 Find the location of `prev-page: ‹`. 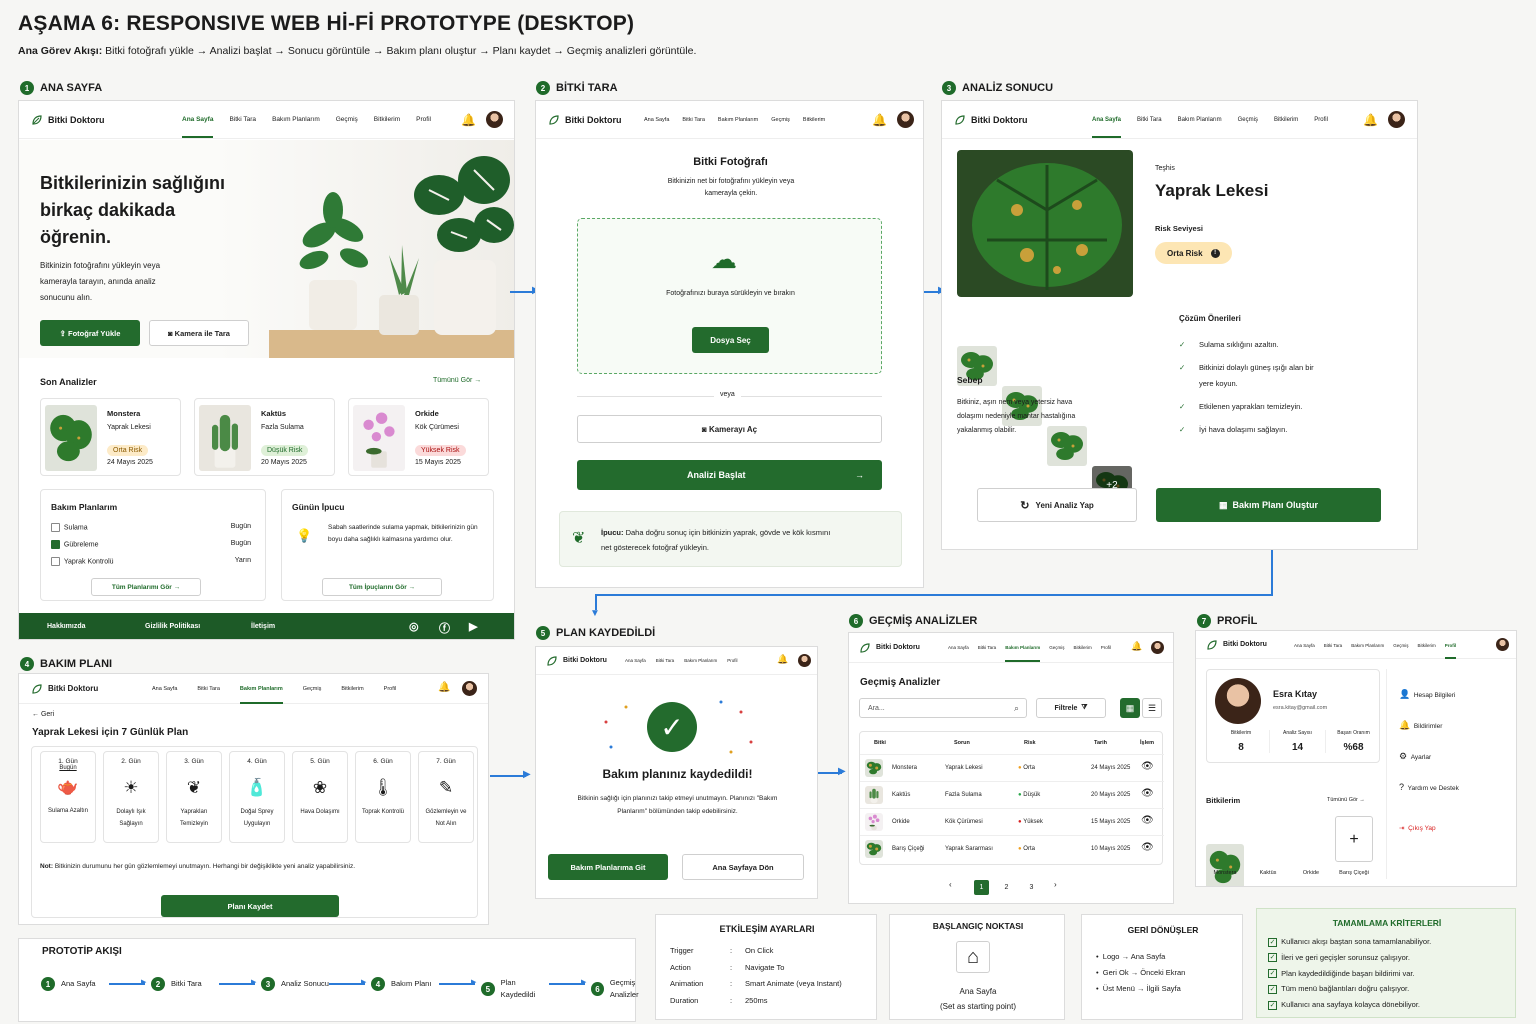

prev-page: ‹ is located at coordinates (950, 884).